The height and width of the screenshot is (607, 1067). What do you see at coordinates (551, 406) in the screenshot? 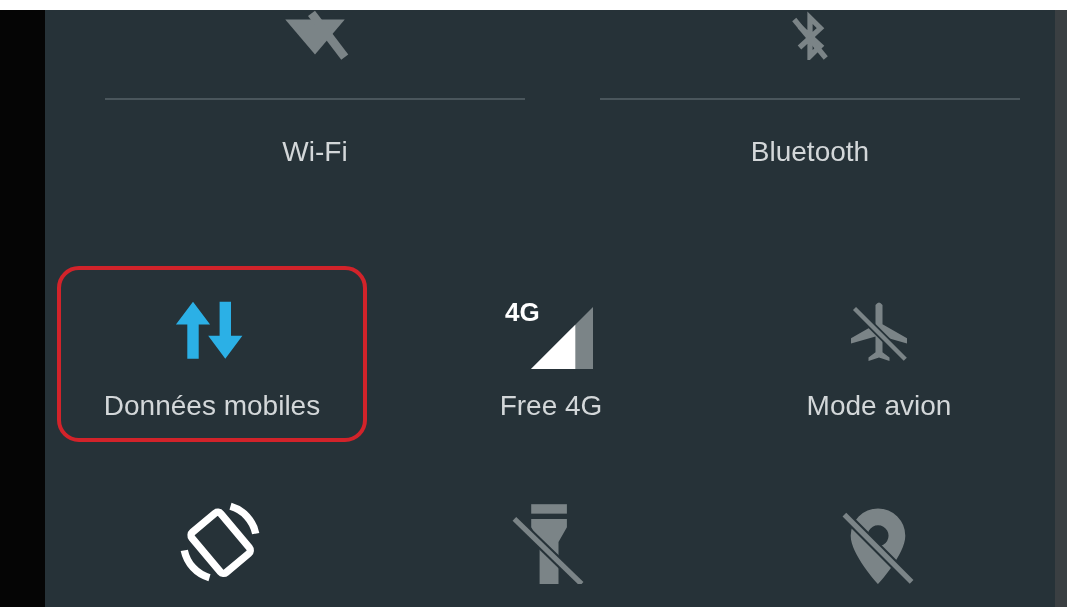
I see `tile-label: Free 4G` at bounding box center [551, 406].